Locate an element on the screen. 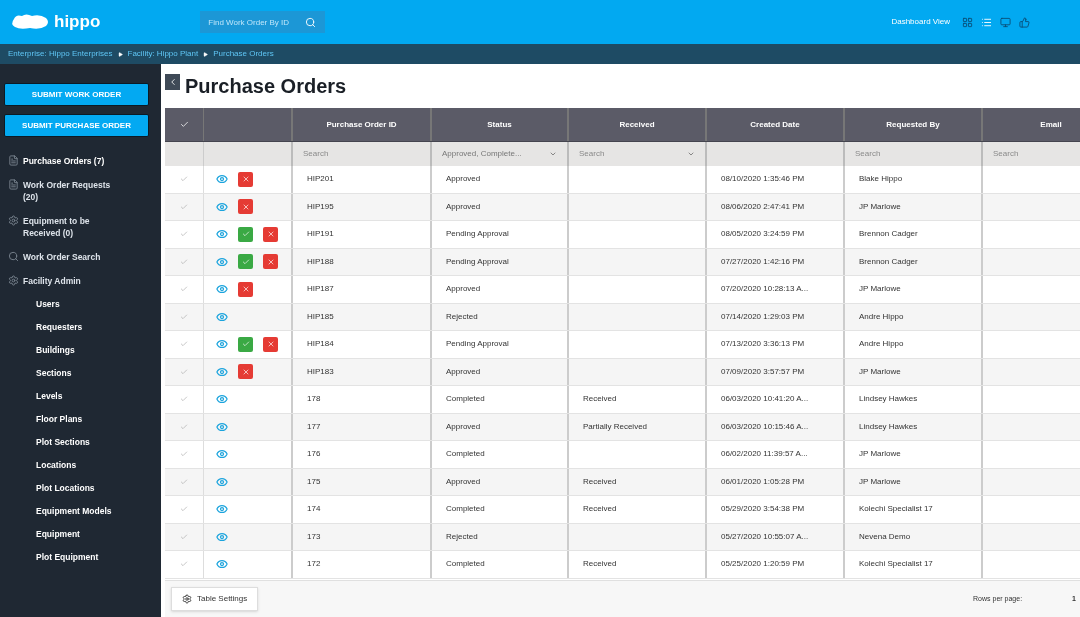 The width and height of the screenshot is (1080, 617). sidebar-subitem: Sections is located at coordinates (80, 373).